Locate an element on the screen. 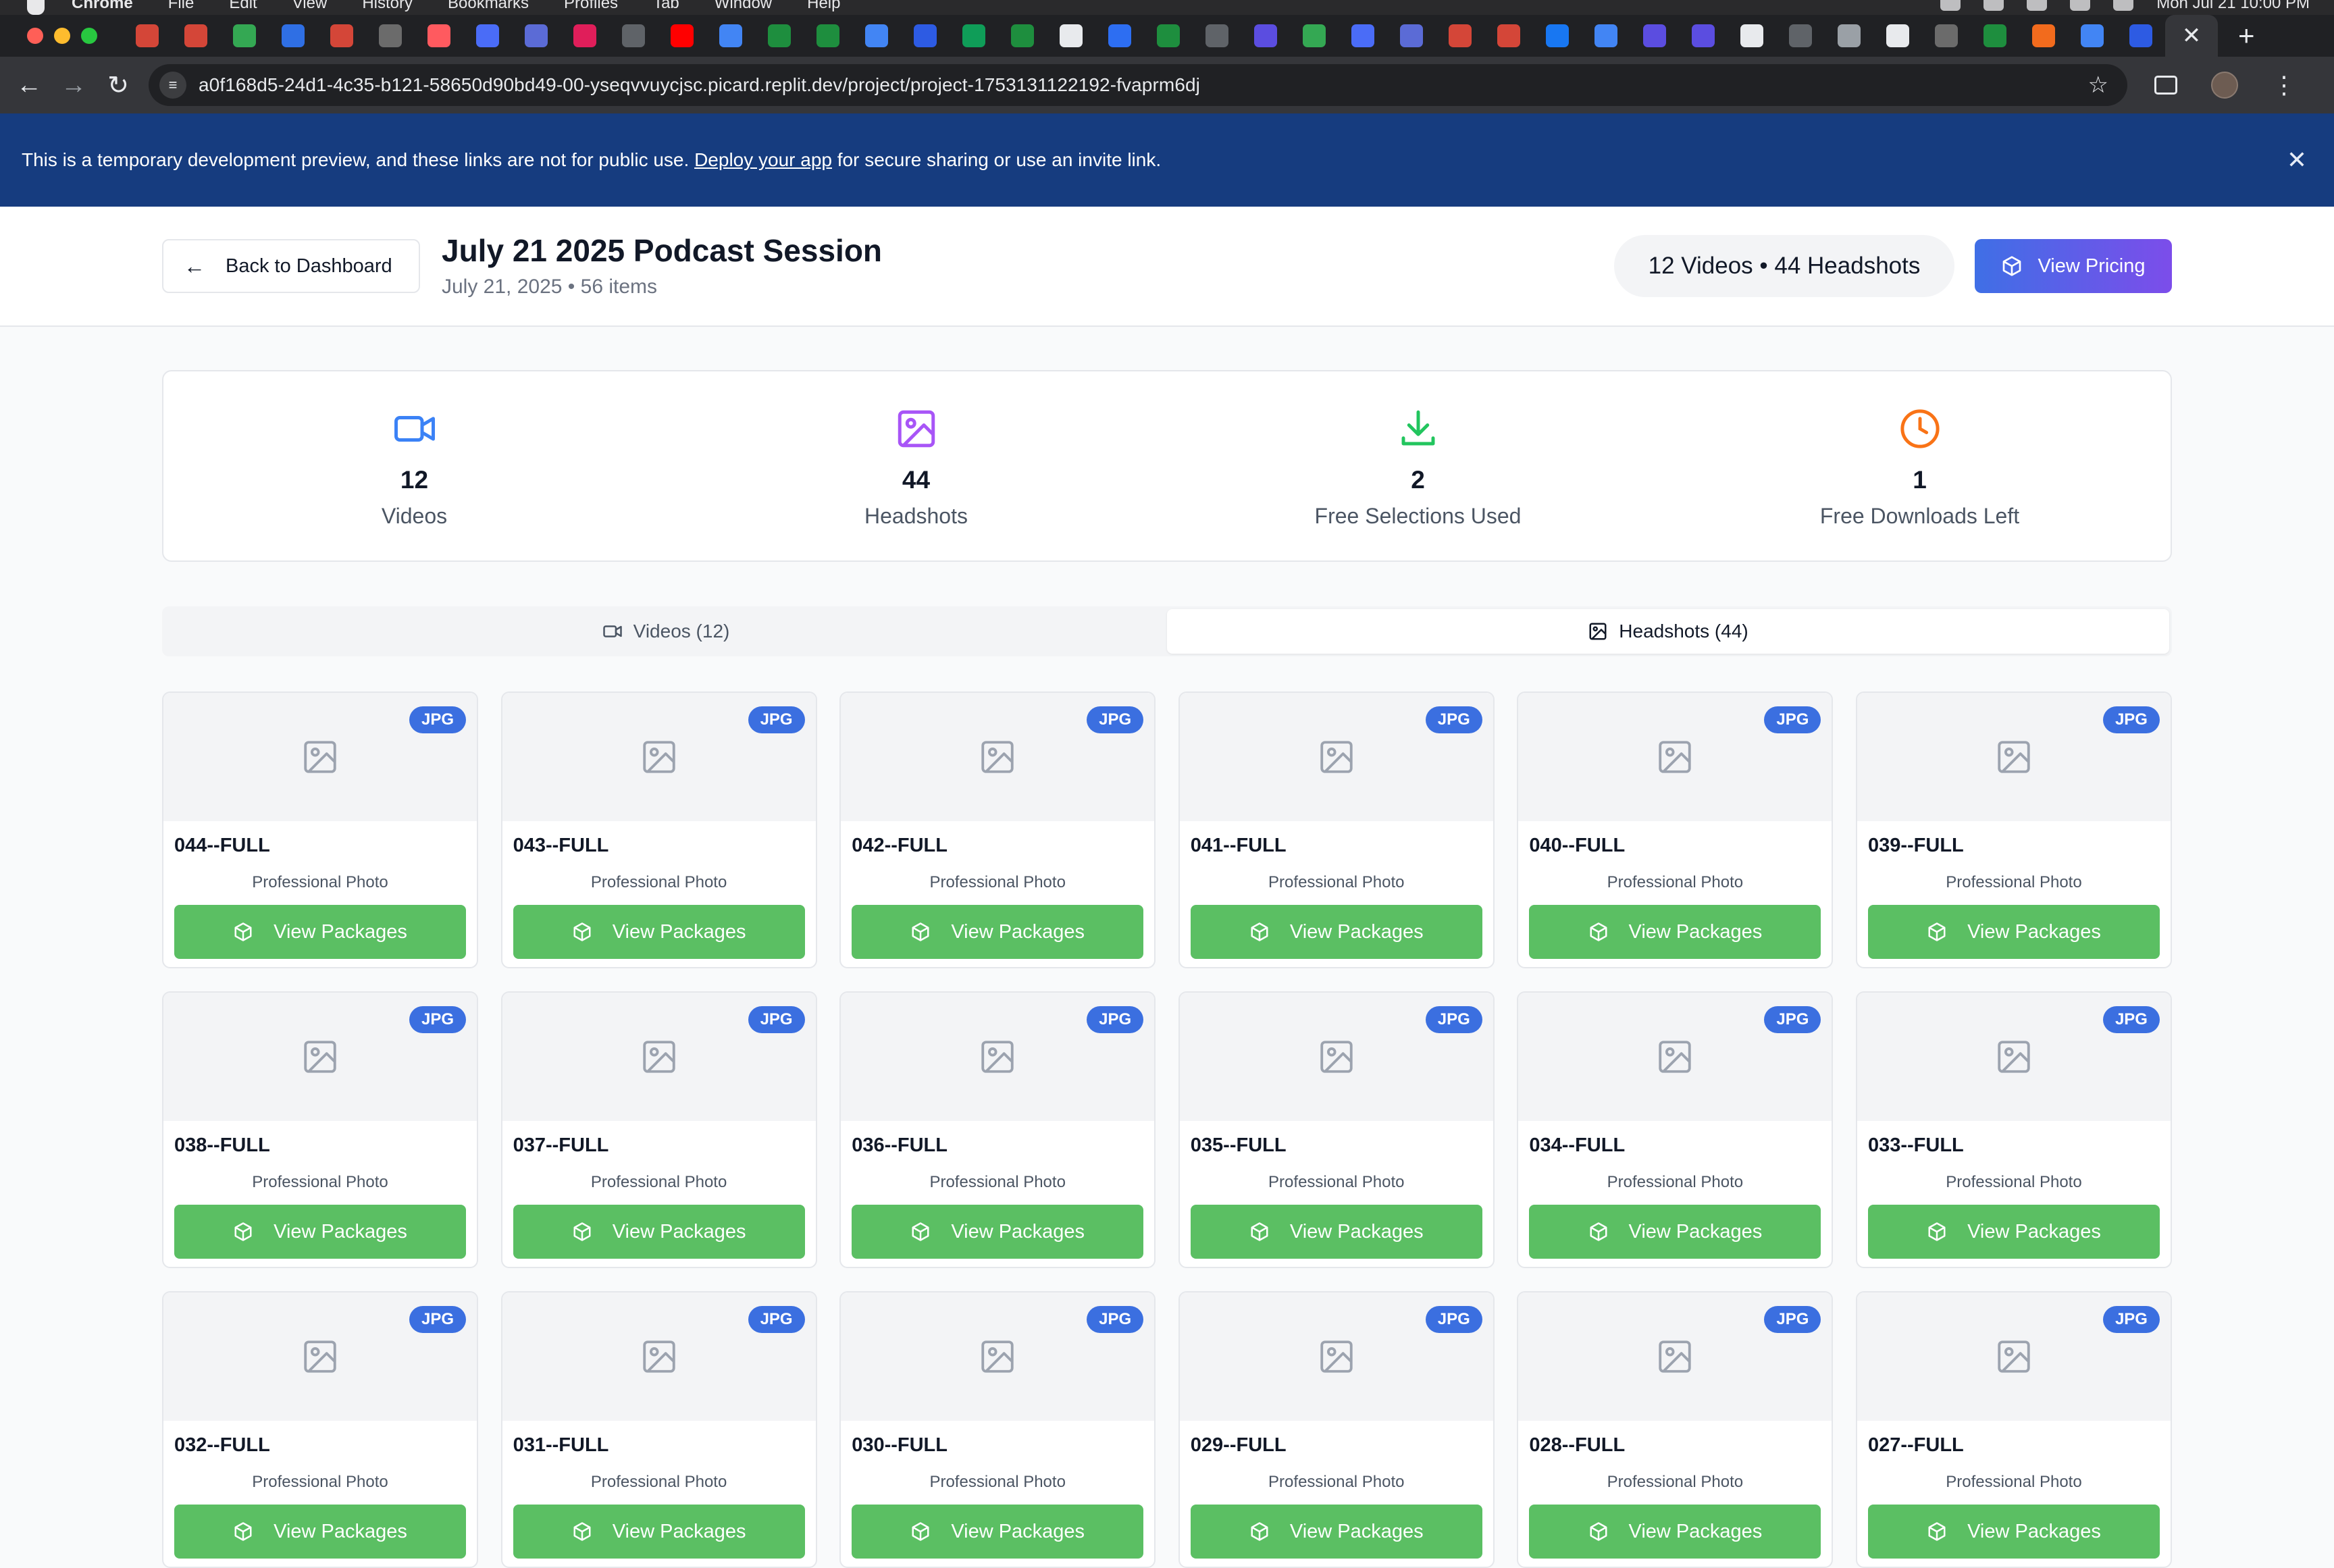  menu-help: Help is located at coordinates (823, 5).